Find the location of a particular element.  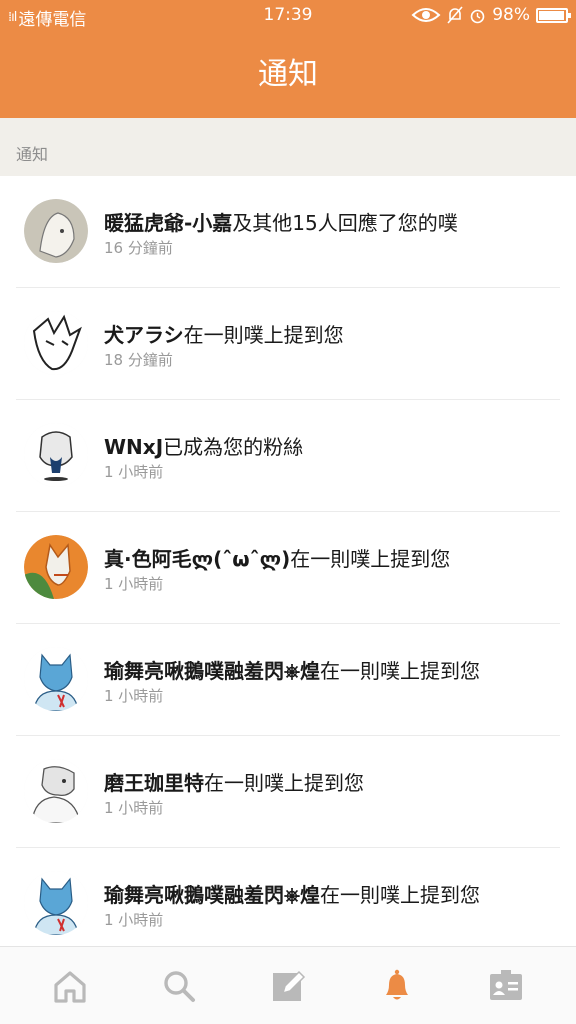

status-bar: ⁞ıl 遠傳電信 17:39 98% is located at coordinates (288, 16).